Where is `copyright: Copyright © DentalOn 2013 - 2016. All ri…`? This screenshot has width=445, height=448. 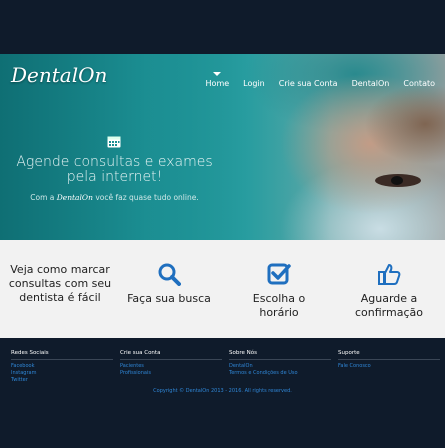 copyright: Copyright © DentalOn 2013 - 2016. All ri… is located at coordinates (222, 391).